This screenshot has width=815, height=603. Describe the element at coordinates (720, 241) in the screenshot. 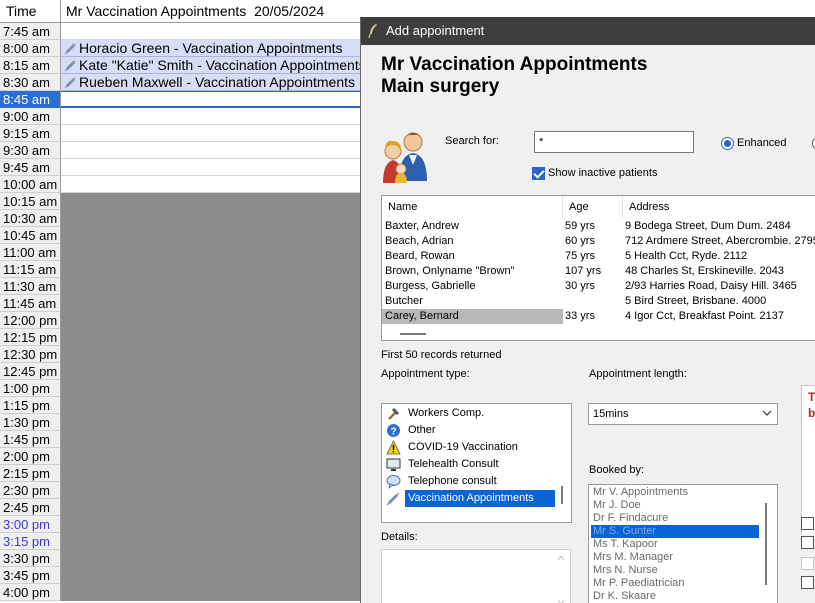

I see `patient-address: 712 Ardmere Street, Abercrombie. 2795` at that location.